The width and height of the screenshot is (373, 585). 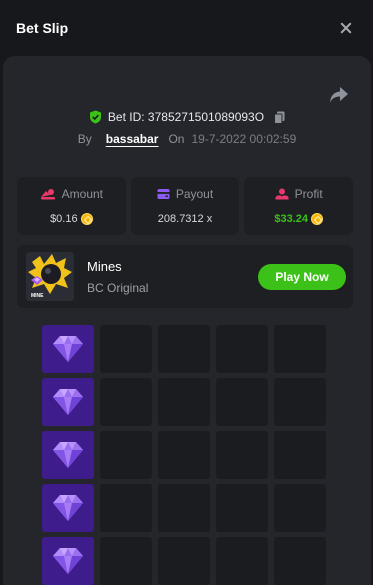 What do you see at coordinates (42, 28) in the screenshot?
I see `page-title: Bet Slip` at bounding box center [42, 28].